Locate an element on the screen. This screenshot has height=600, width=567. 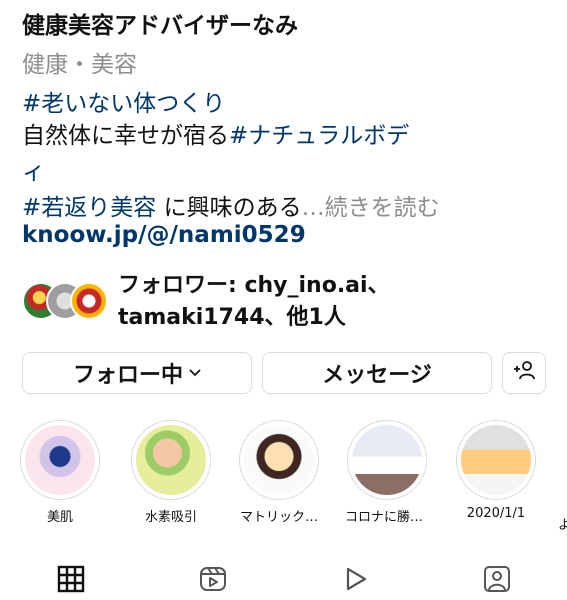
hashtag-link: #ナチュラルボデ is located at coordinates (319, 136).